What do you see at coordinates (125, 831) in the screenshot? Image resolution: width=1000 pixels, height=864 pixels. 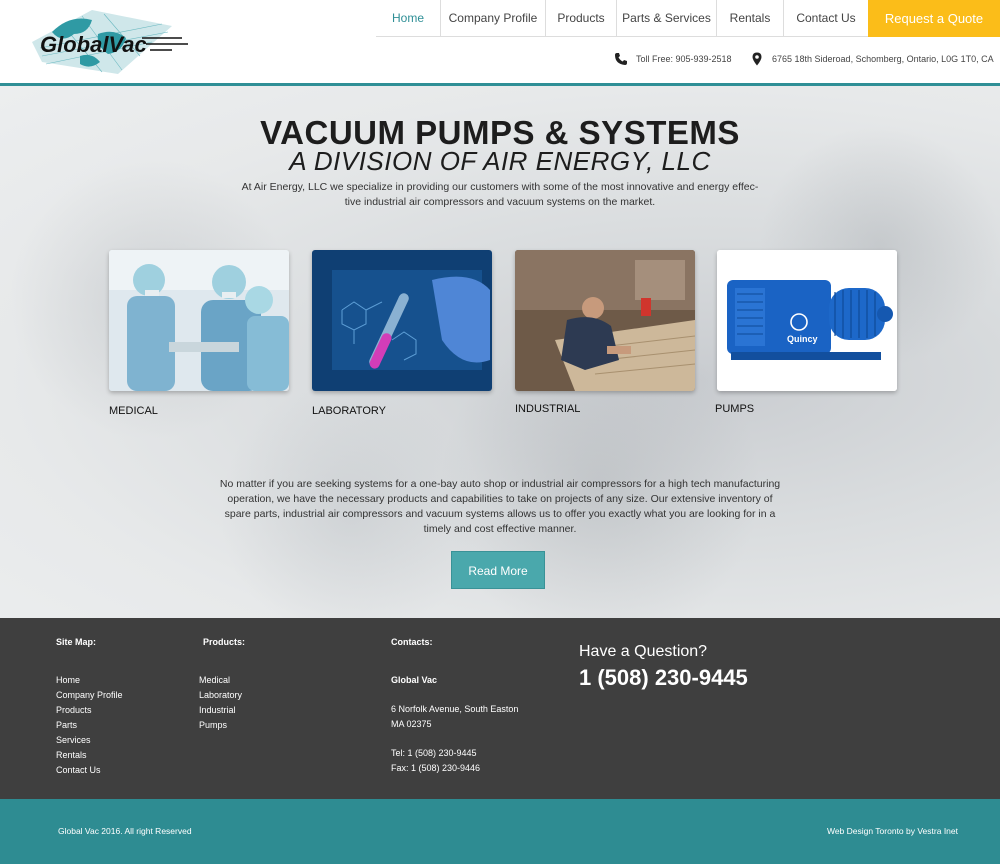 I see `copyright-text: Global Vac 2016. All right Reserved` at bounding box center [125, 831].